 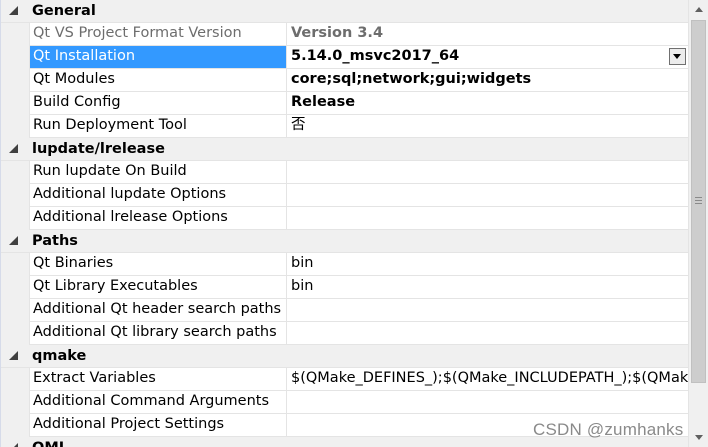 I want to click on scroll-up-button, so click(x=698, y=10).